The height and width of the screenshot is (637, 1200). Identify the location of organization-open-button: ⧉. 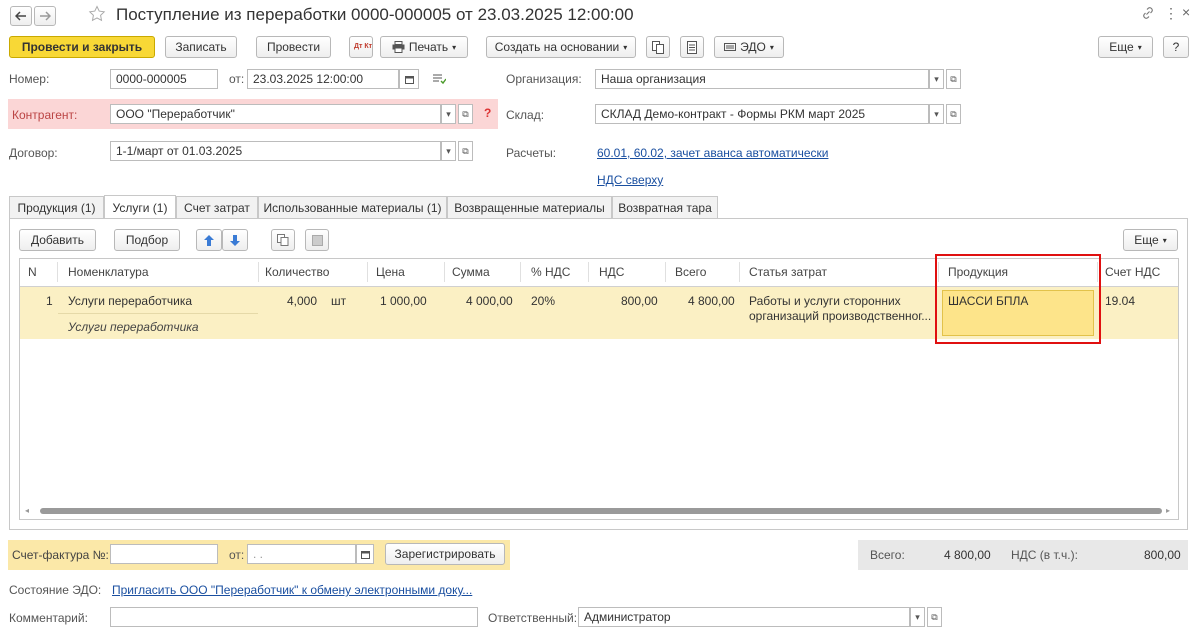
(953, 79).